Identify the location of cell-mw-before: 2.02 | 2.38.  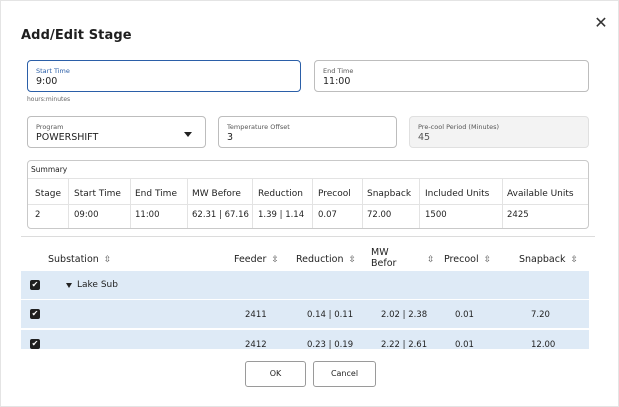
(404, 315).